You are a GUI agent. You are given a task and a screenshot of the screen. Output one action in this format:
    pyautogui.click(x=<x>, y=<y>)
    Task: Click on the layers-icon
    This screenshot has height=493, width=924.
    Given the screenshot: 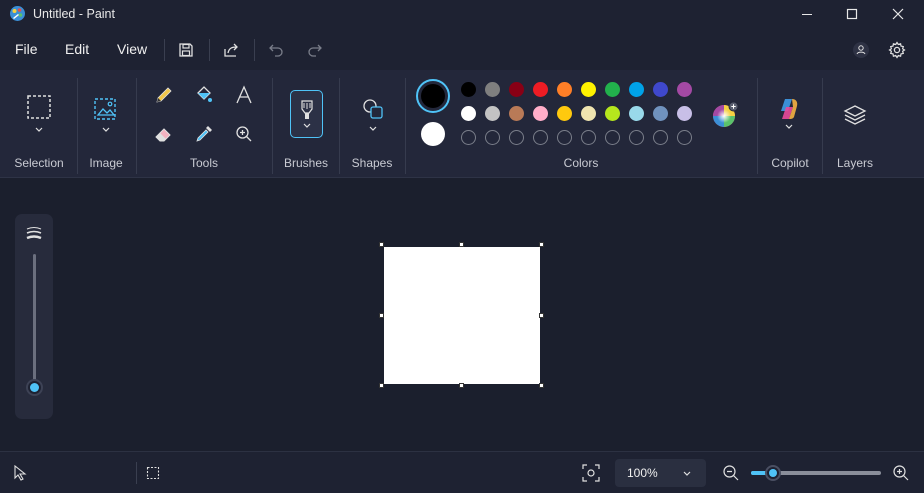 What is the action you would take?
    pyautogui.click(x=855, y=115)
    